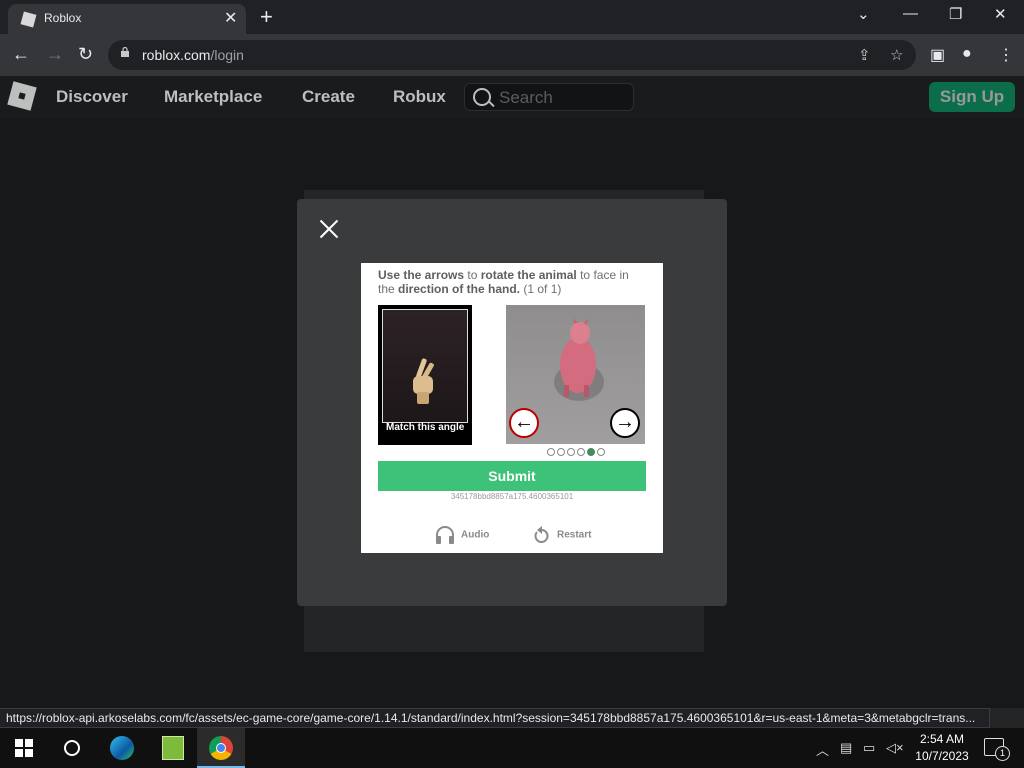  Describe the element at coordinates (895, 748) in the screenshot. I see `volume-muted-icon: ◁×` at that location.